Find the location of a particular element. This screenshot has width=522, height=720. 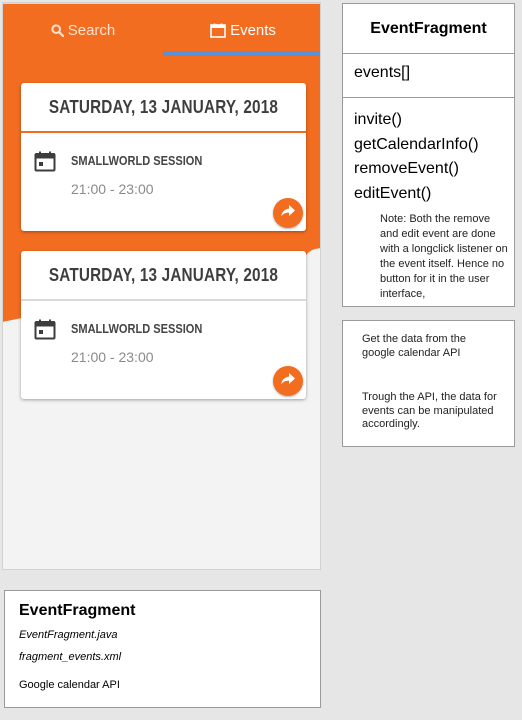

tab-search-label: Search is located at coordinates (91, 30).